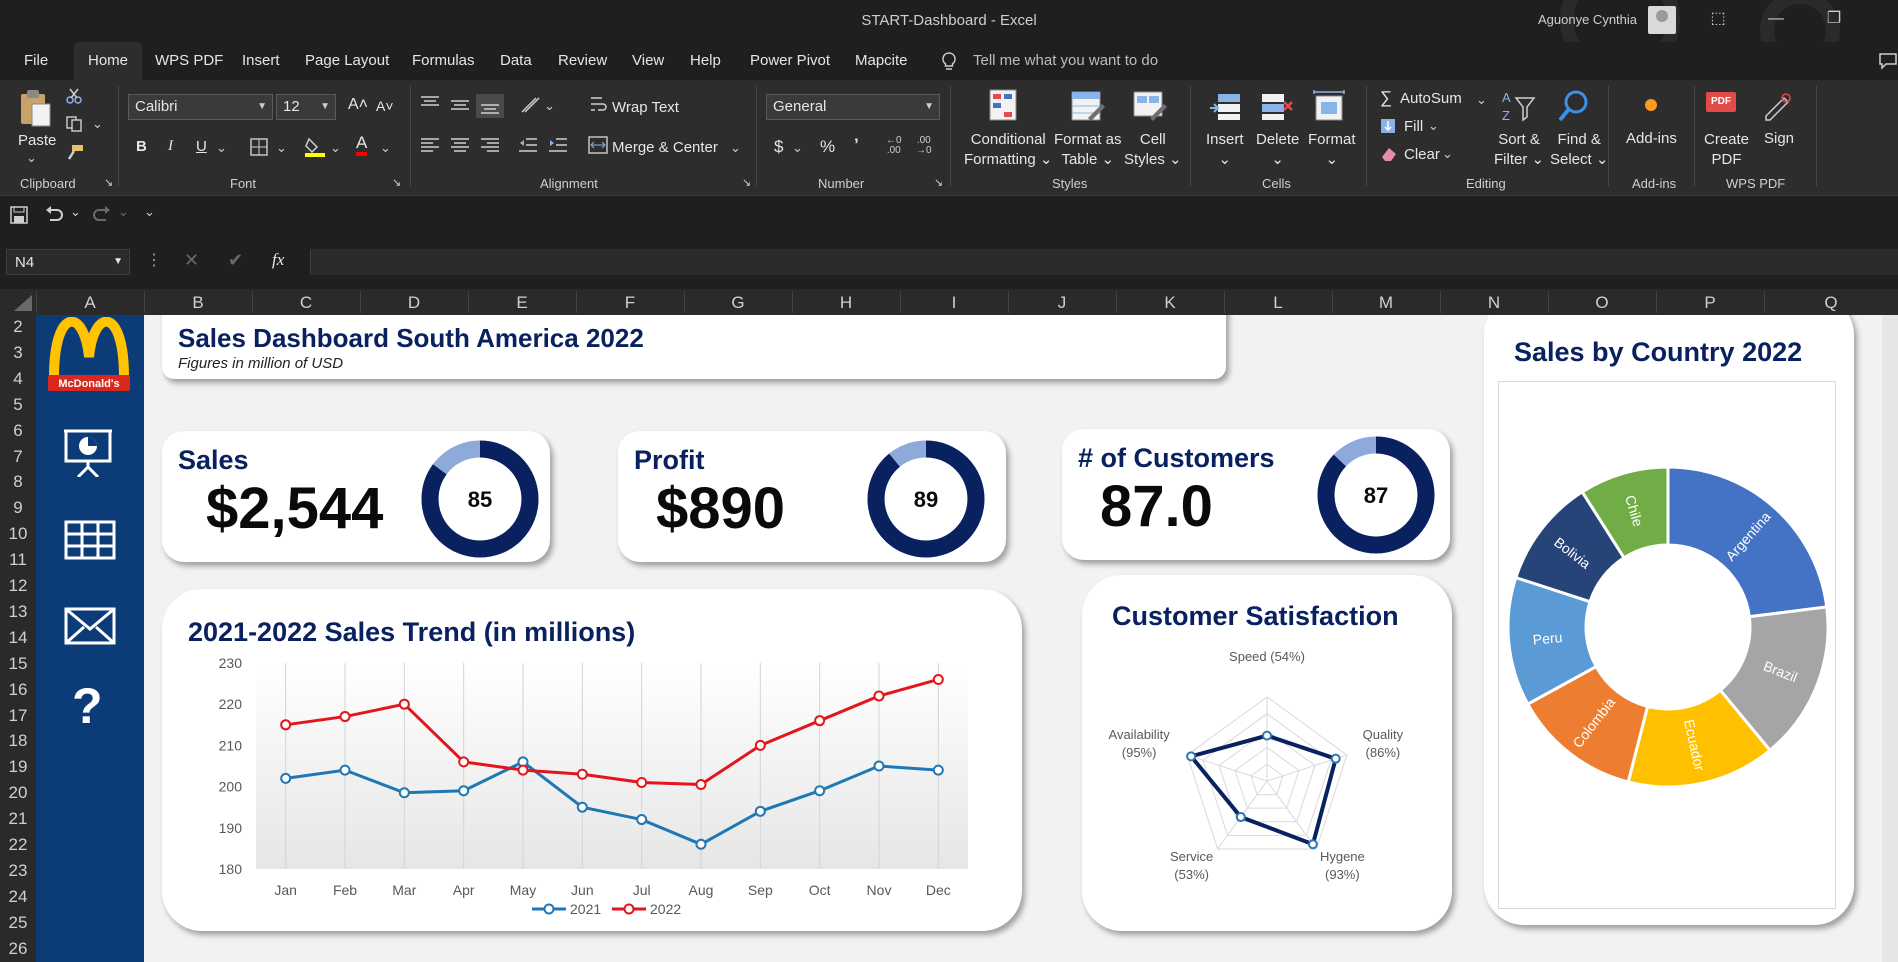 The image size is (1898, 962). Describe the element at coordinates (90, 303) in the screenshot. I see `column-header: A` at that location.